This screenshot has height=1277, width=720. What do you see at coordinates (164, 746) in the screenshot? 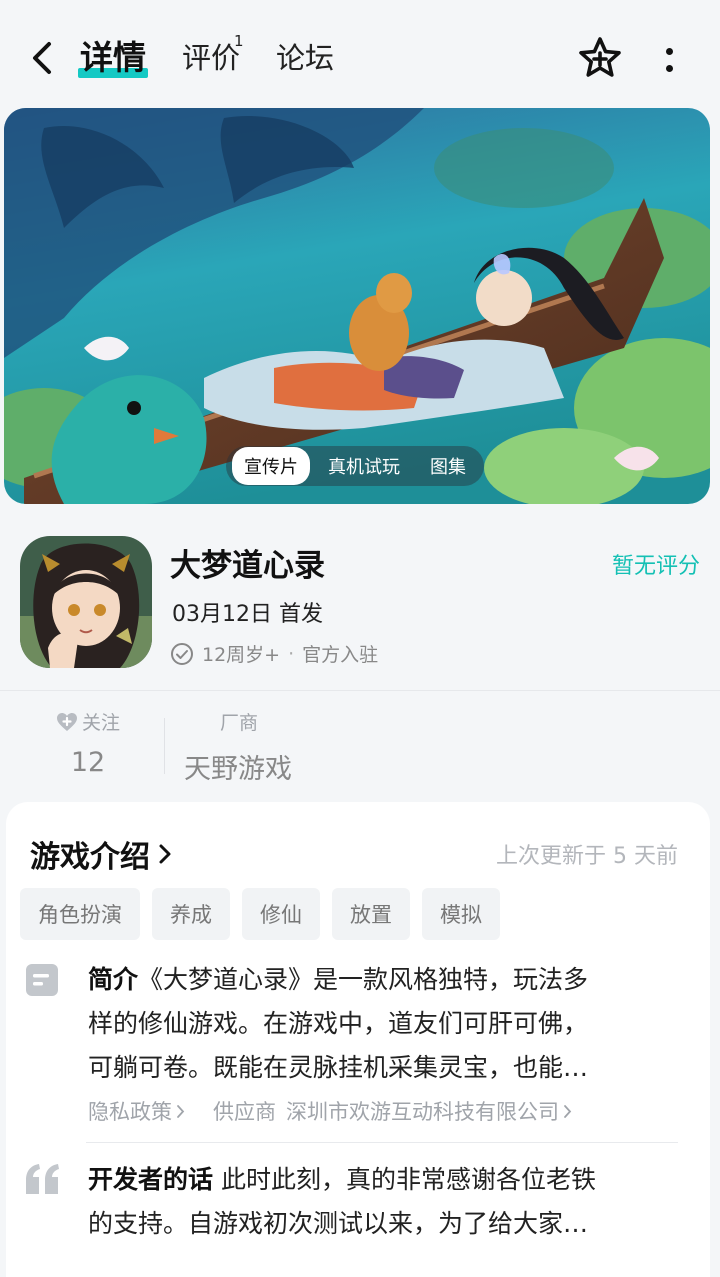
I see `stat-divider` at bounding box center [164, 746].